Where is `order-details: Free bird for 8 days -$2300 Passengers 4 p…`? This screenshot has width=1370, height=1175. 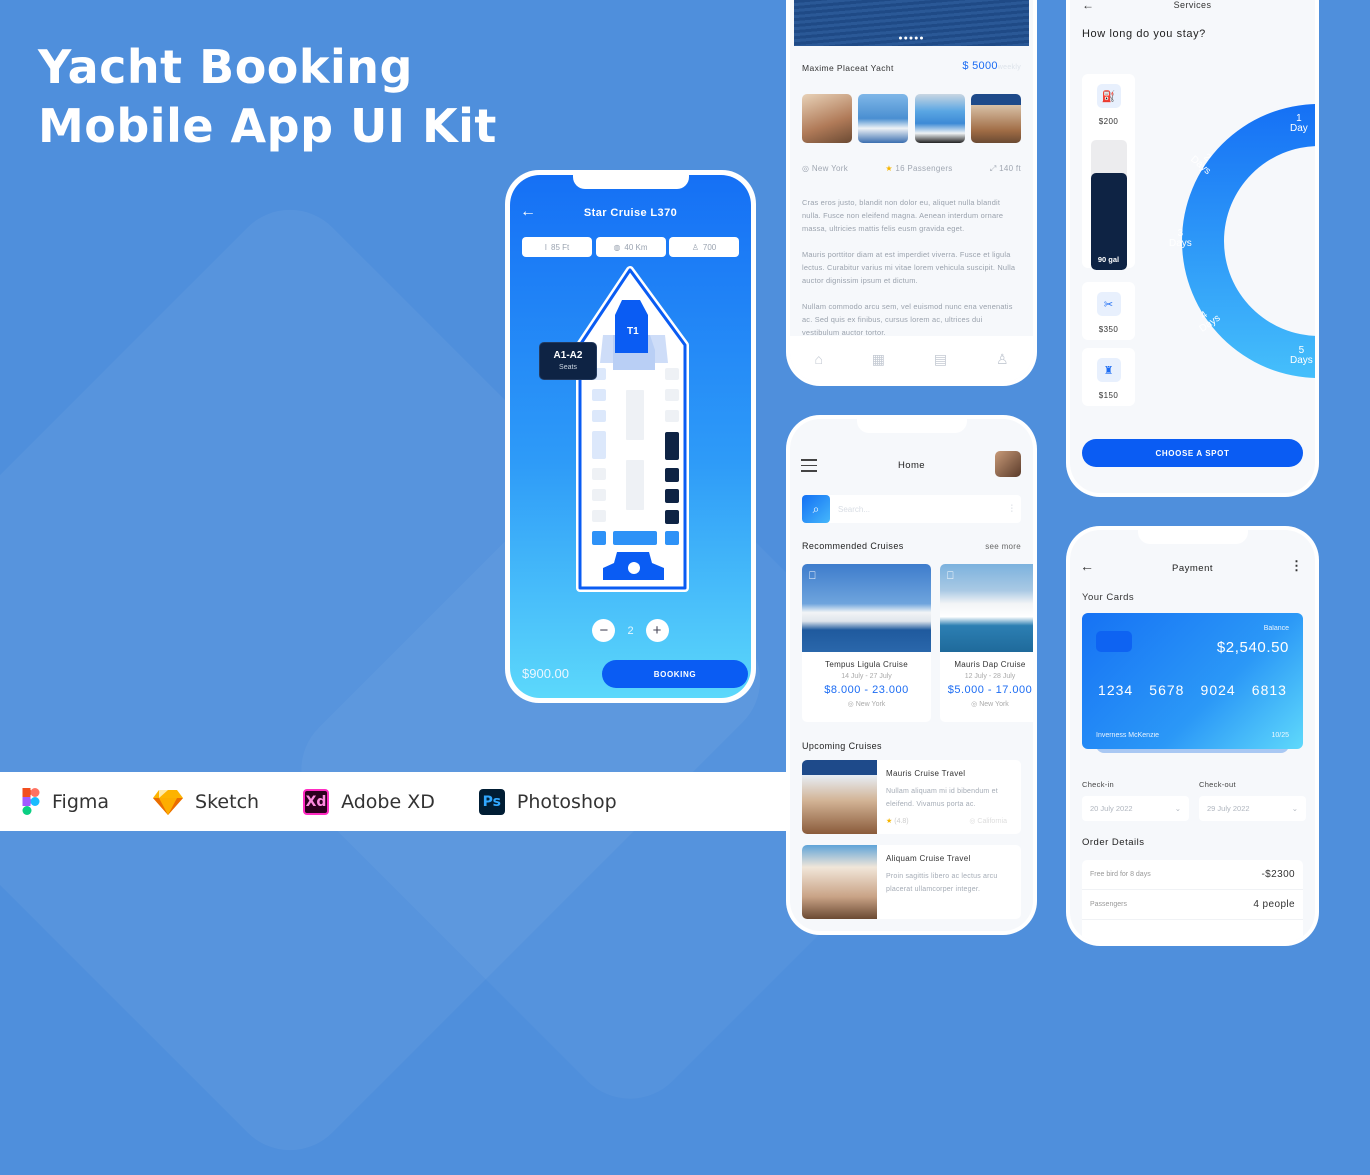
order-details: Free bird for 8 days -$2300 Passengers 4 p… is located at coordinates (1192, 901).